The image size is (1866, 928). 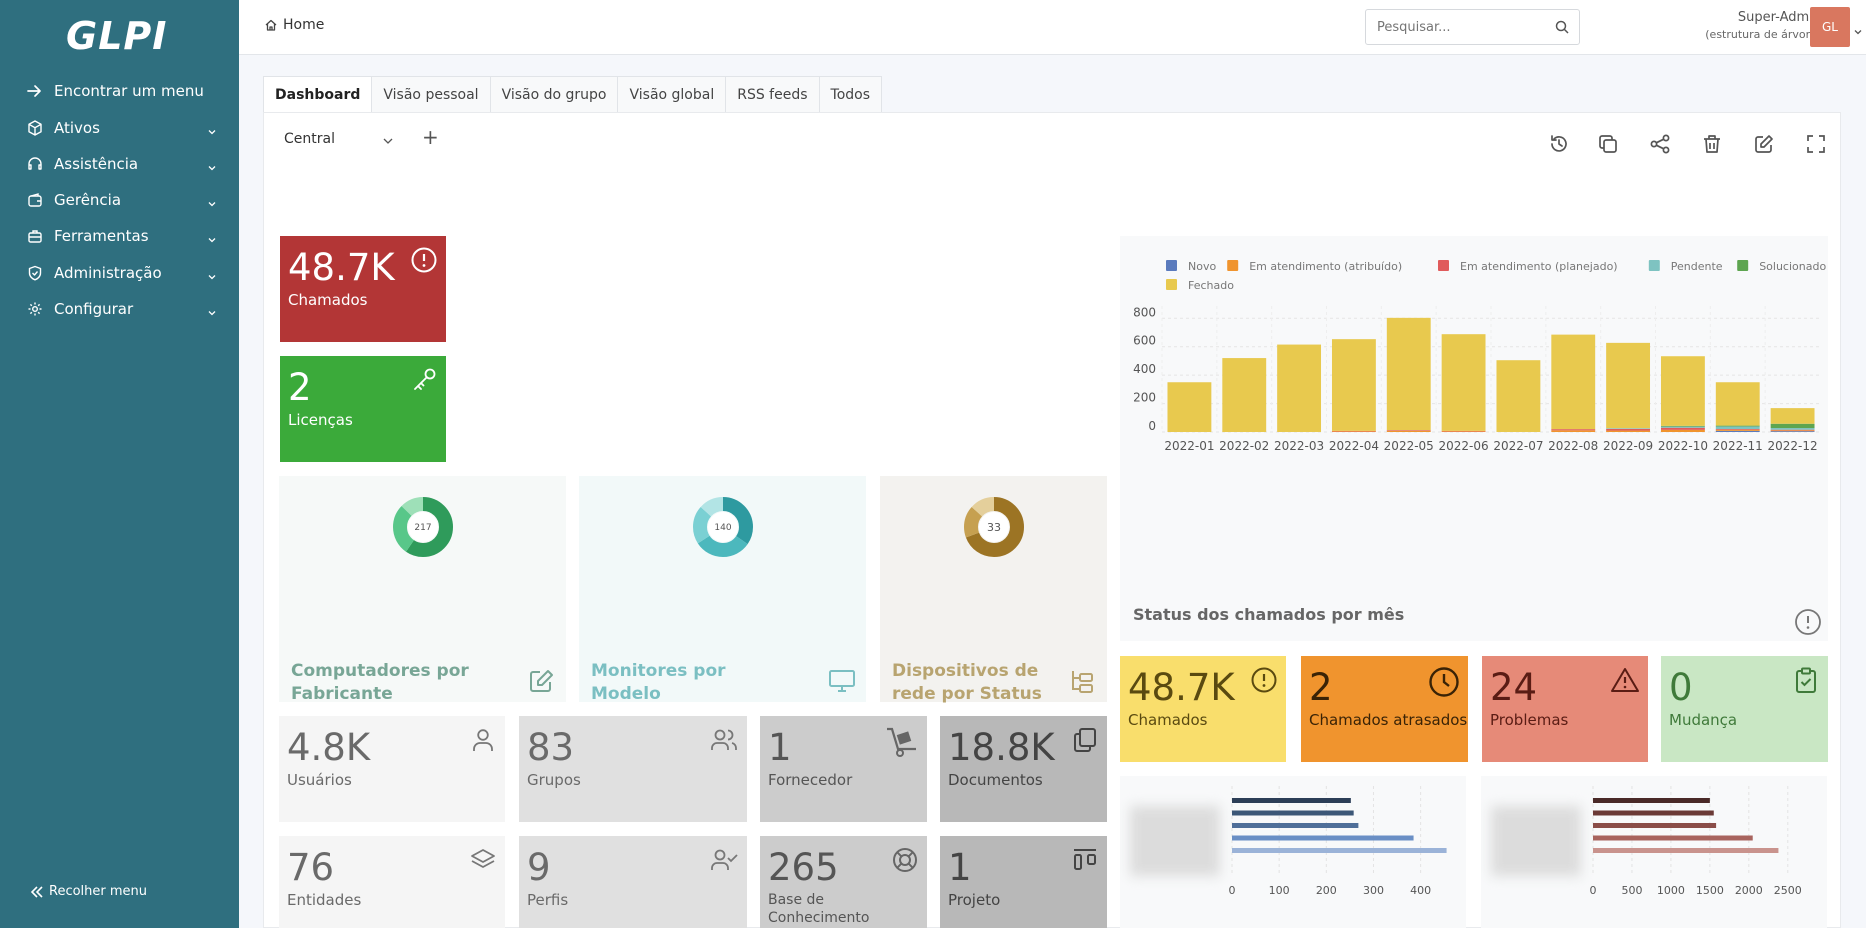 I want to click on sidebar-item-administracao: Administração, so click(x=119, y=273).